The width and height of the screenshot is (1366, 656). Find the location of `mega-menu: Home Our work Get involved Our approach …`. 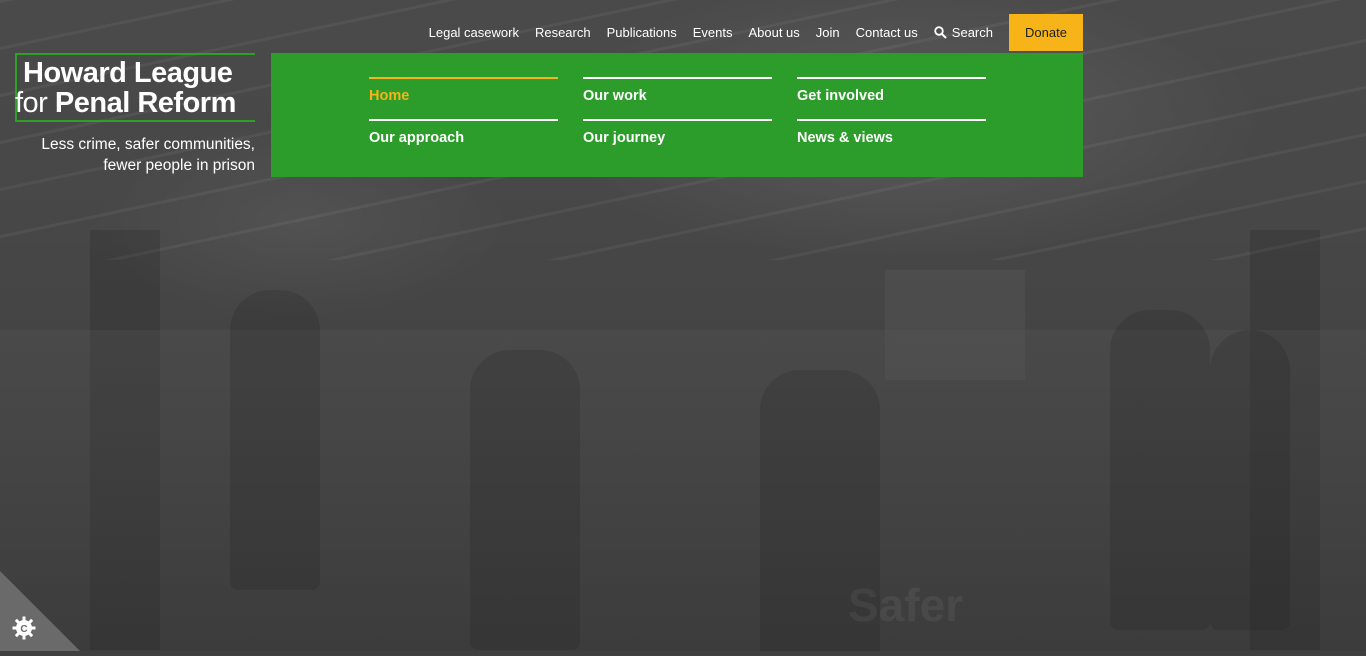

mega-menu: Home Our work Get involved Our approach … is located at coordinates (677, 115).